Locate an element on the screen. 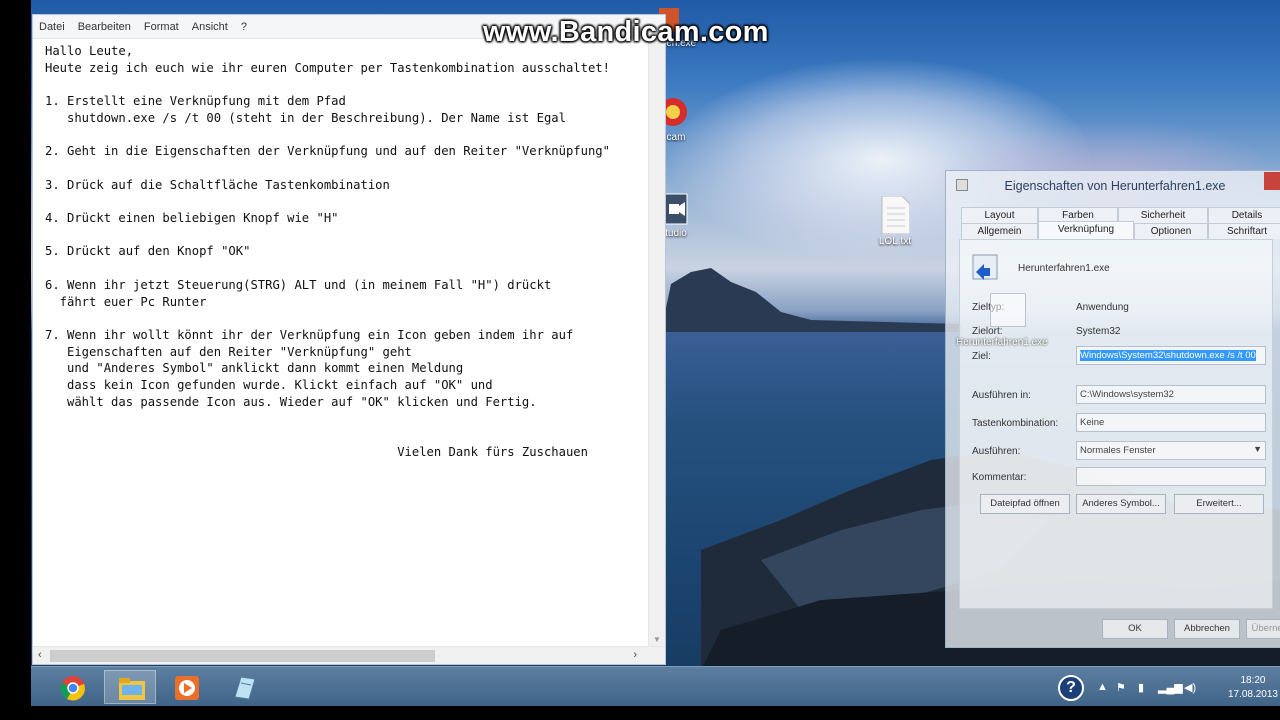 The height and width of the screenshot is (720, 1280). menu-bearbeiten: Bearbeiten is located at coordinates (104, 27).